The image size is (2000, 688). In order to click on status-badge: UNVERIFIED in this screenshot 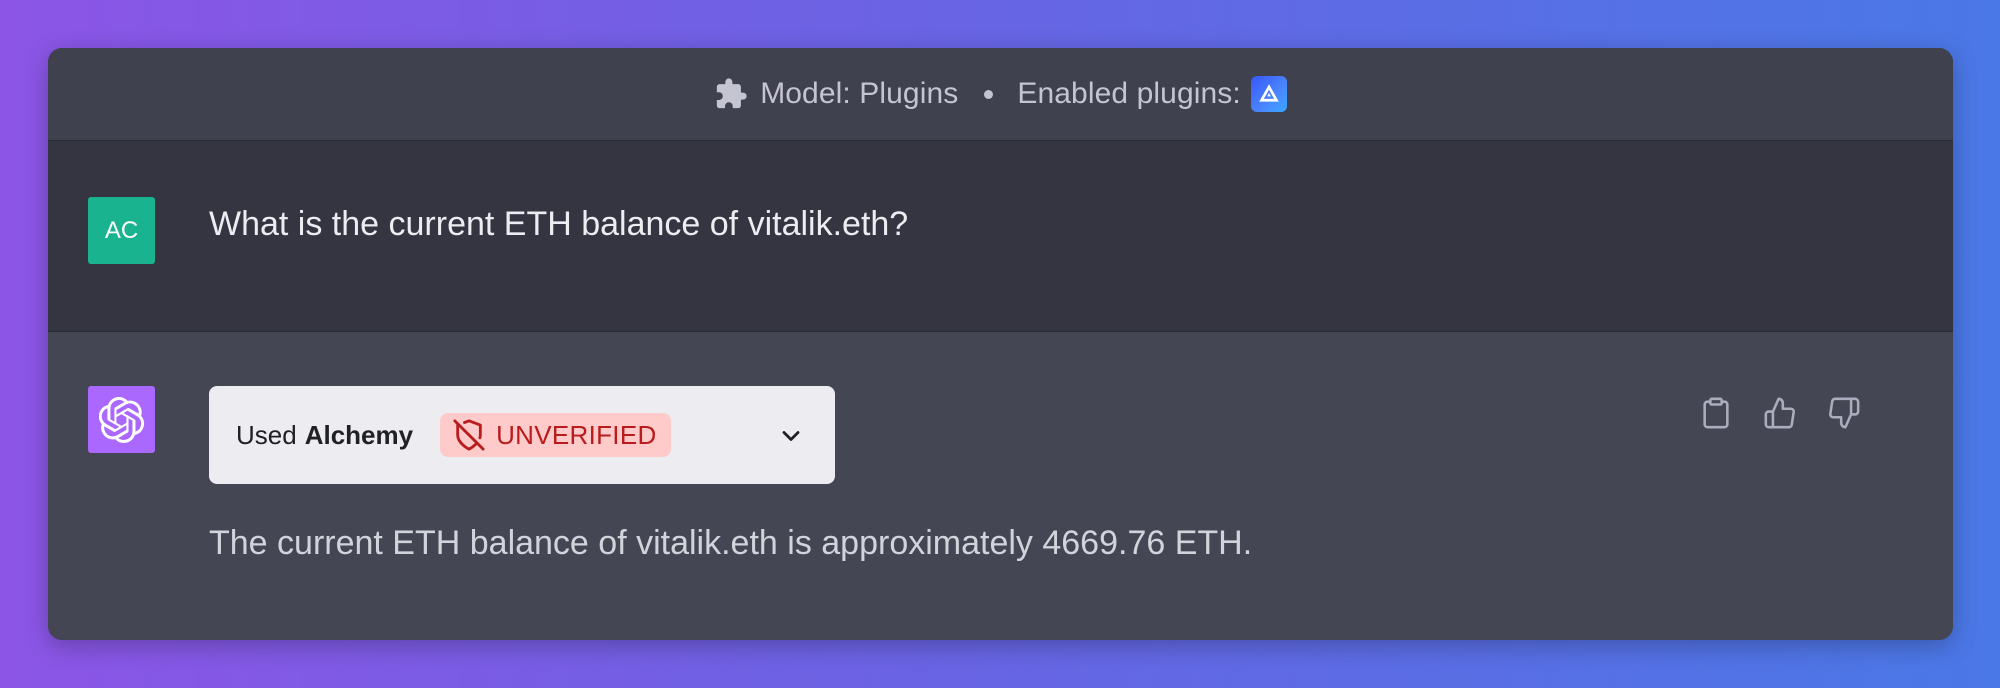, I will do `click(555, 435)`.